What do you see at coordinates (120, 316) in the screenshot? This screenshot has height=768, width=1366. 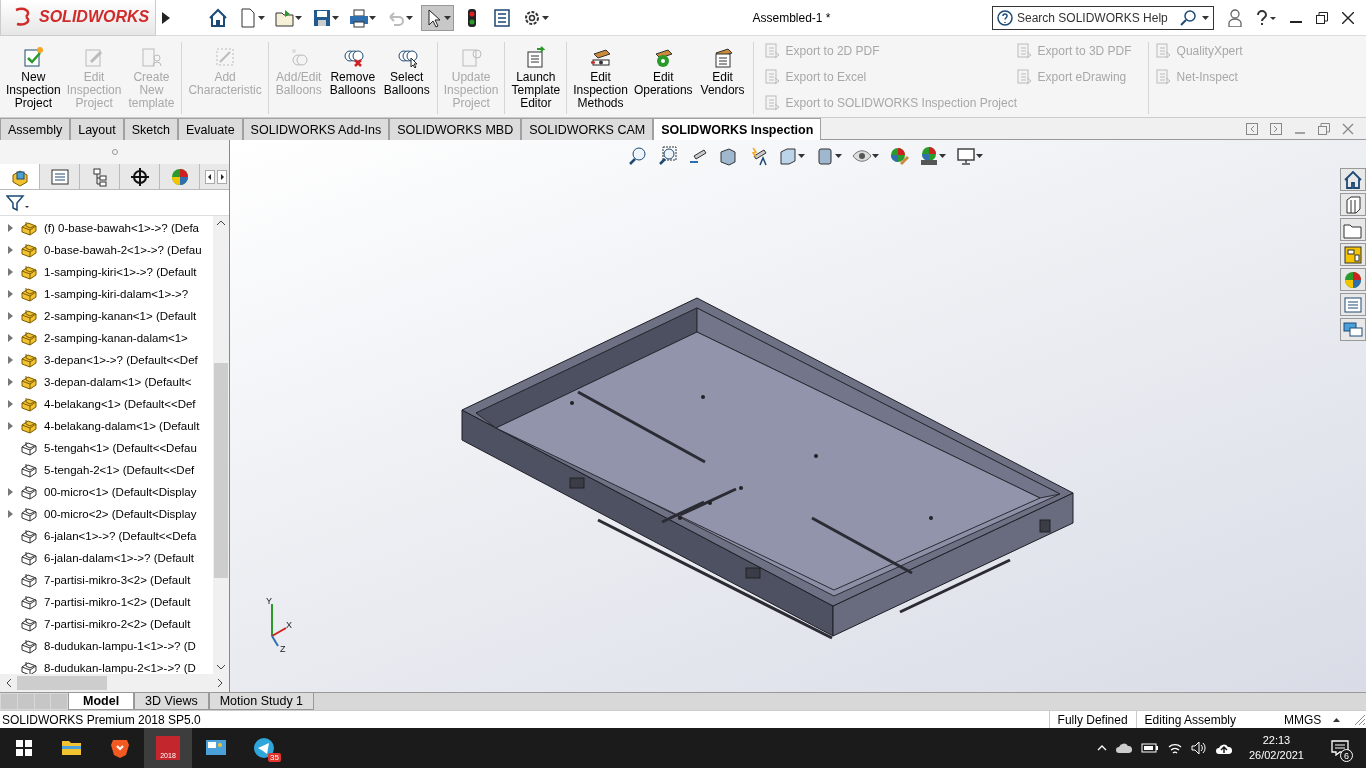 I see `tree-item: 2-samping-kanan<1> (Default` at bounding box center [120, 316].